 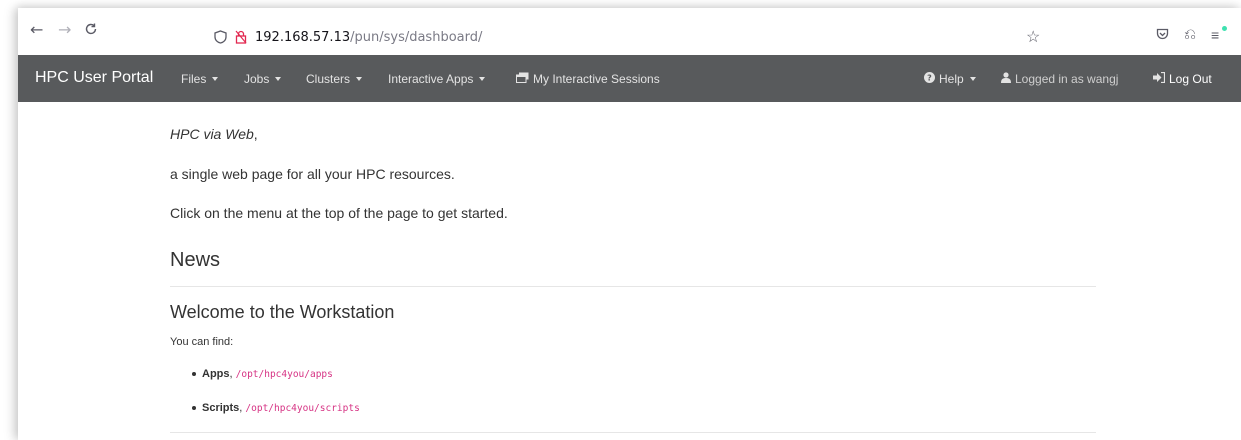 I want to click on nav-help: ? Help, so click(x=950, y=79).